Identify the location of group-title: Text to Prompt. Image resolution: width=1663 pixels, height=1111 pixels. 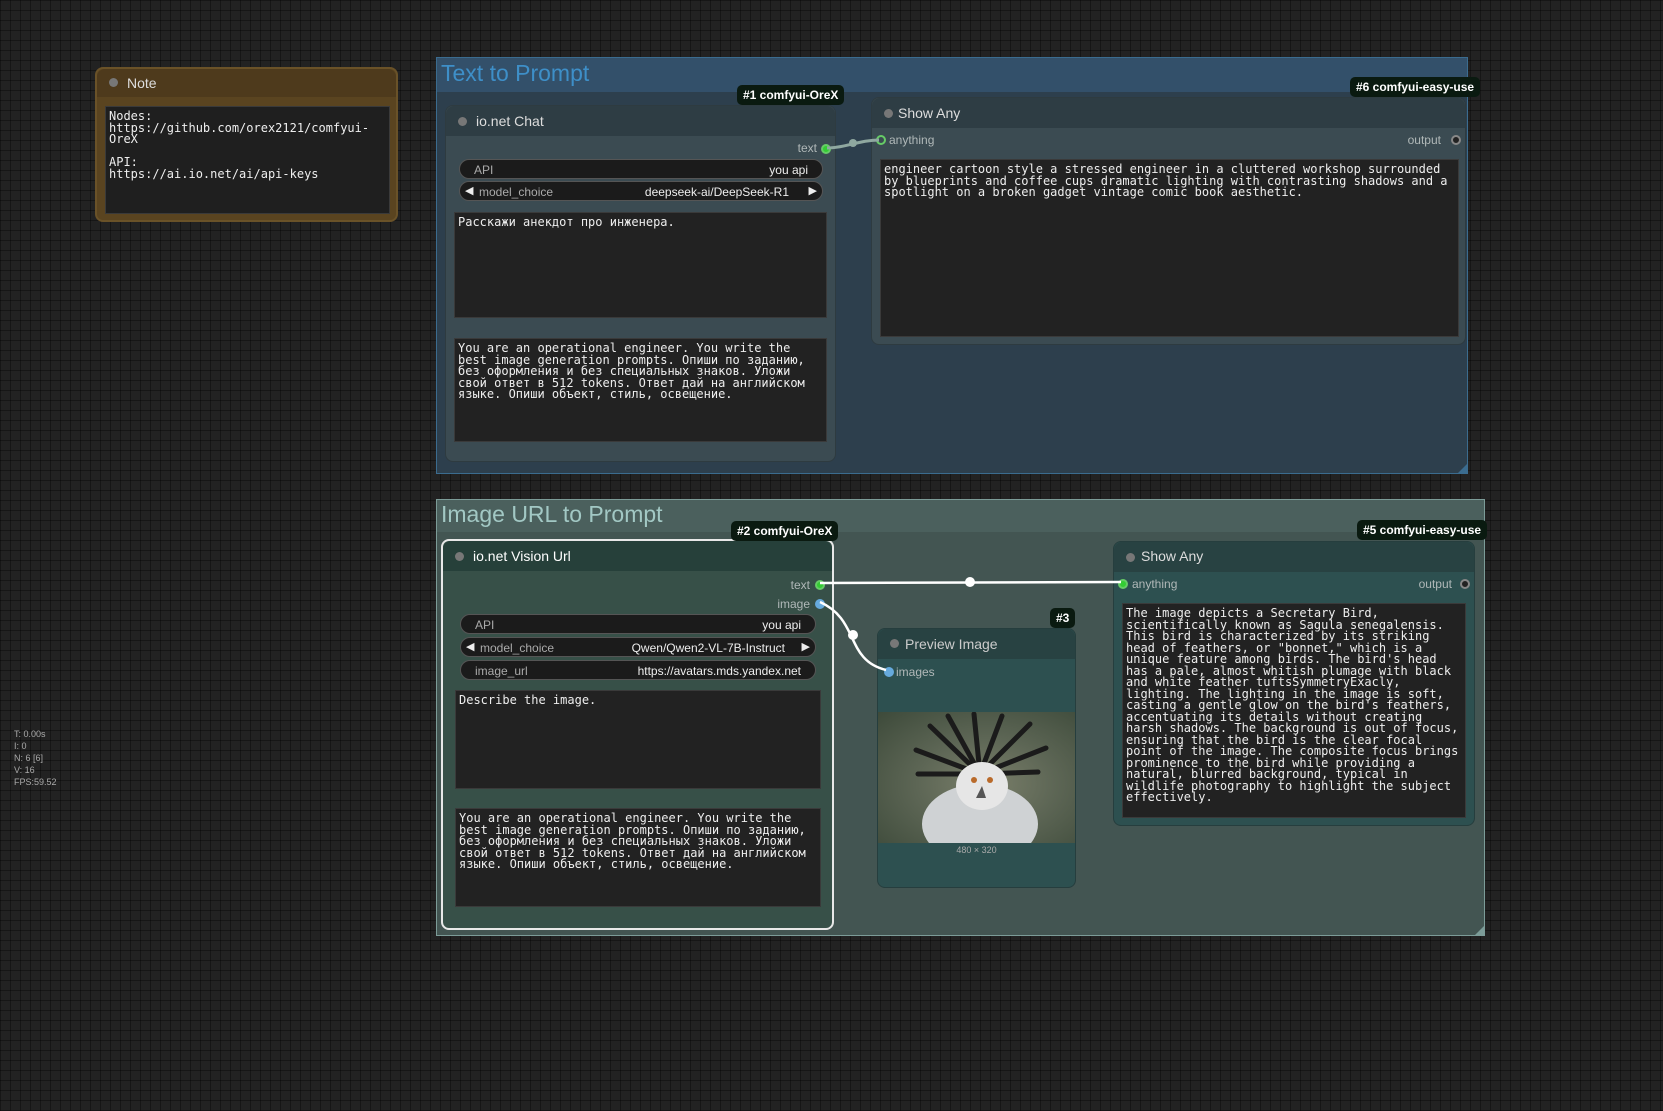
(515, 73).